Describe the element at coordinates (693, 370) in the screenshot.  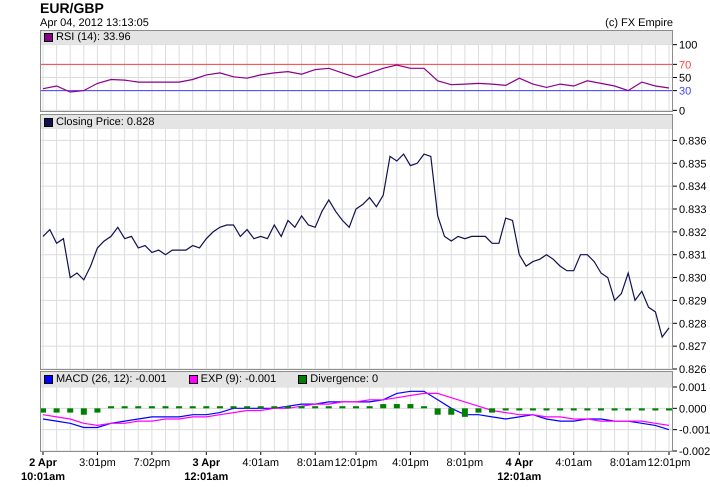
I see `axis-label: 0.826` at that location.